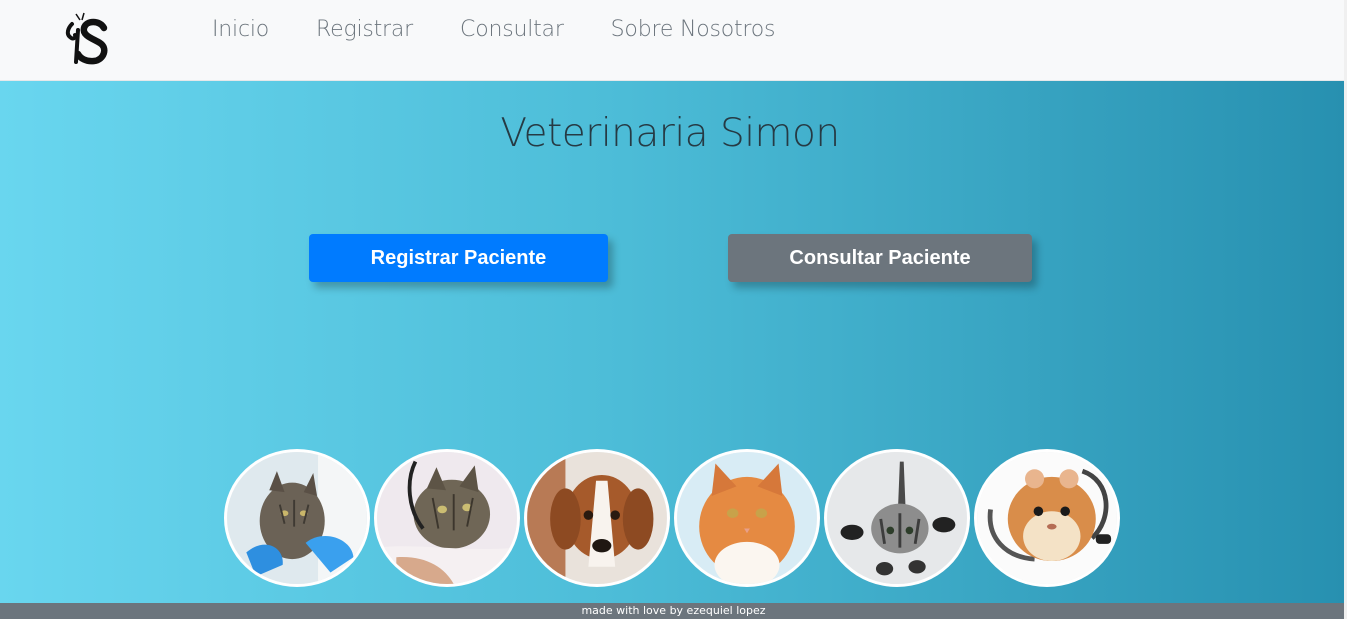 This screenshot has width=1347, height=619. I want to click on pet-photo-jumping-kitten, so click(897, 518).